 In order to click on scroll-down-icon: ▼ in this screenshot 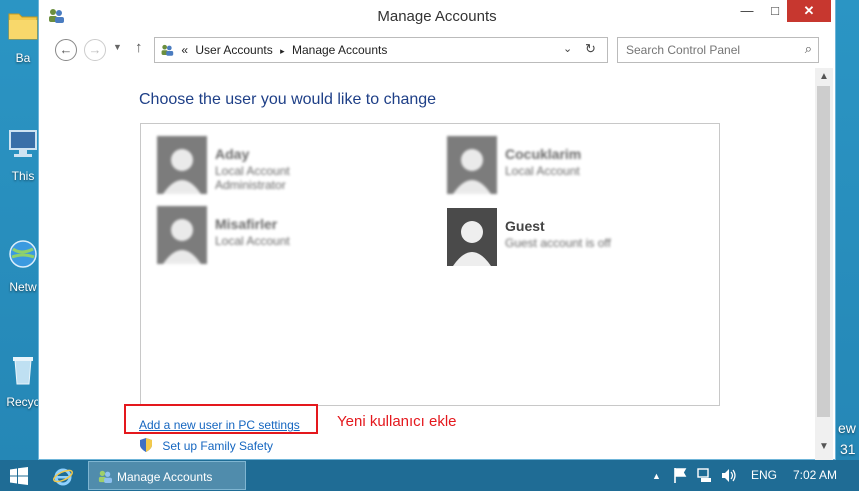, I will do `click(824, 446)`.